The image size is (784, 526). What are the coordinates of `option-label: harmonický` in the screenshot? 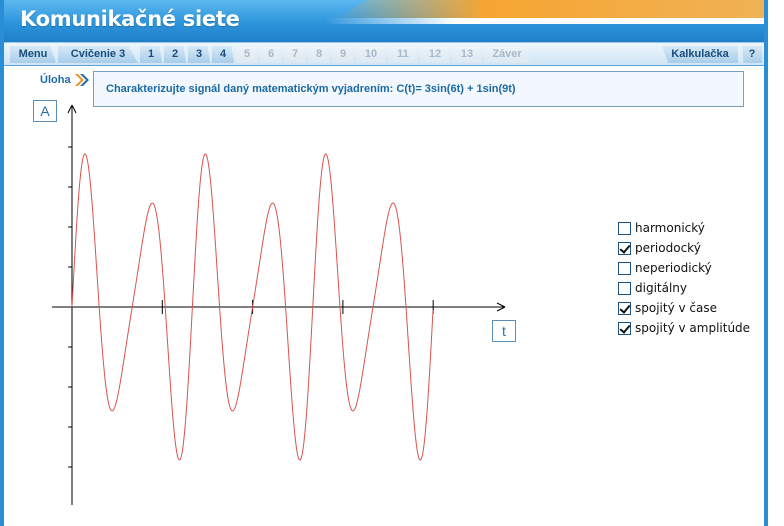 It's located at (670, 228).